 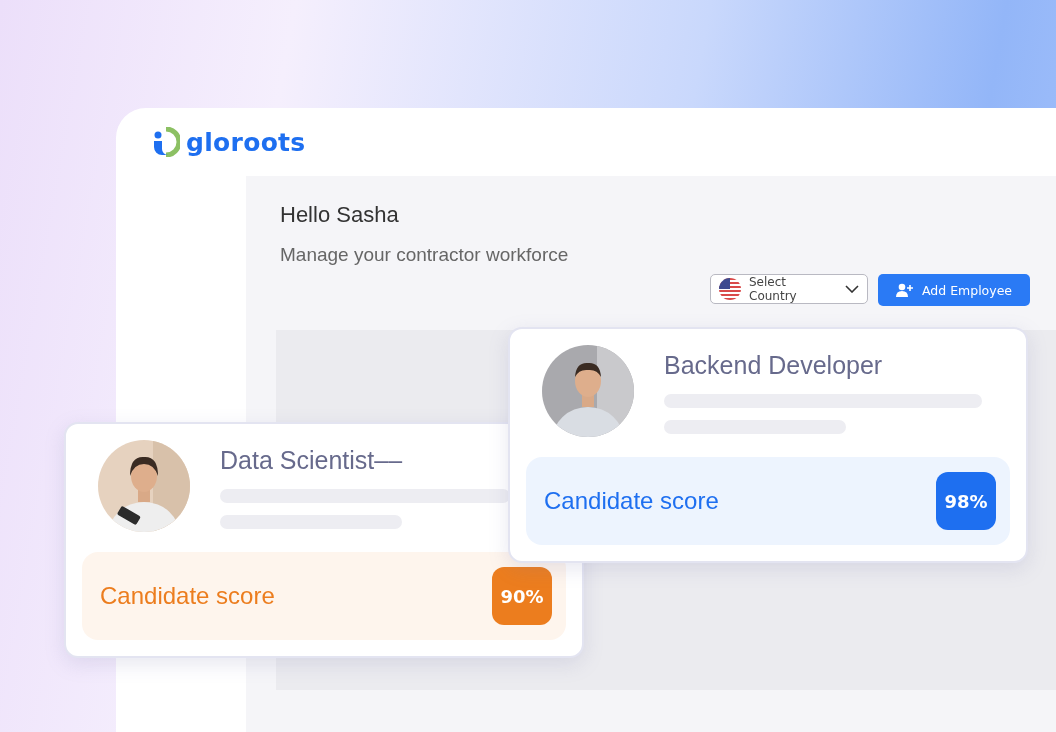 What do you see at coordinates (340, 215) in the screenshot?
I see `greeting-title: Hello Sasha` at bounding box center [340, 215].